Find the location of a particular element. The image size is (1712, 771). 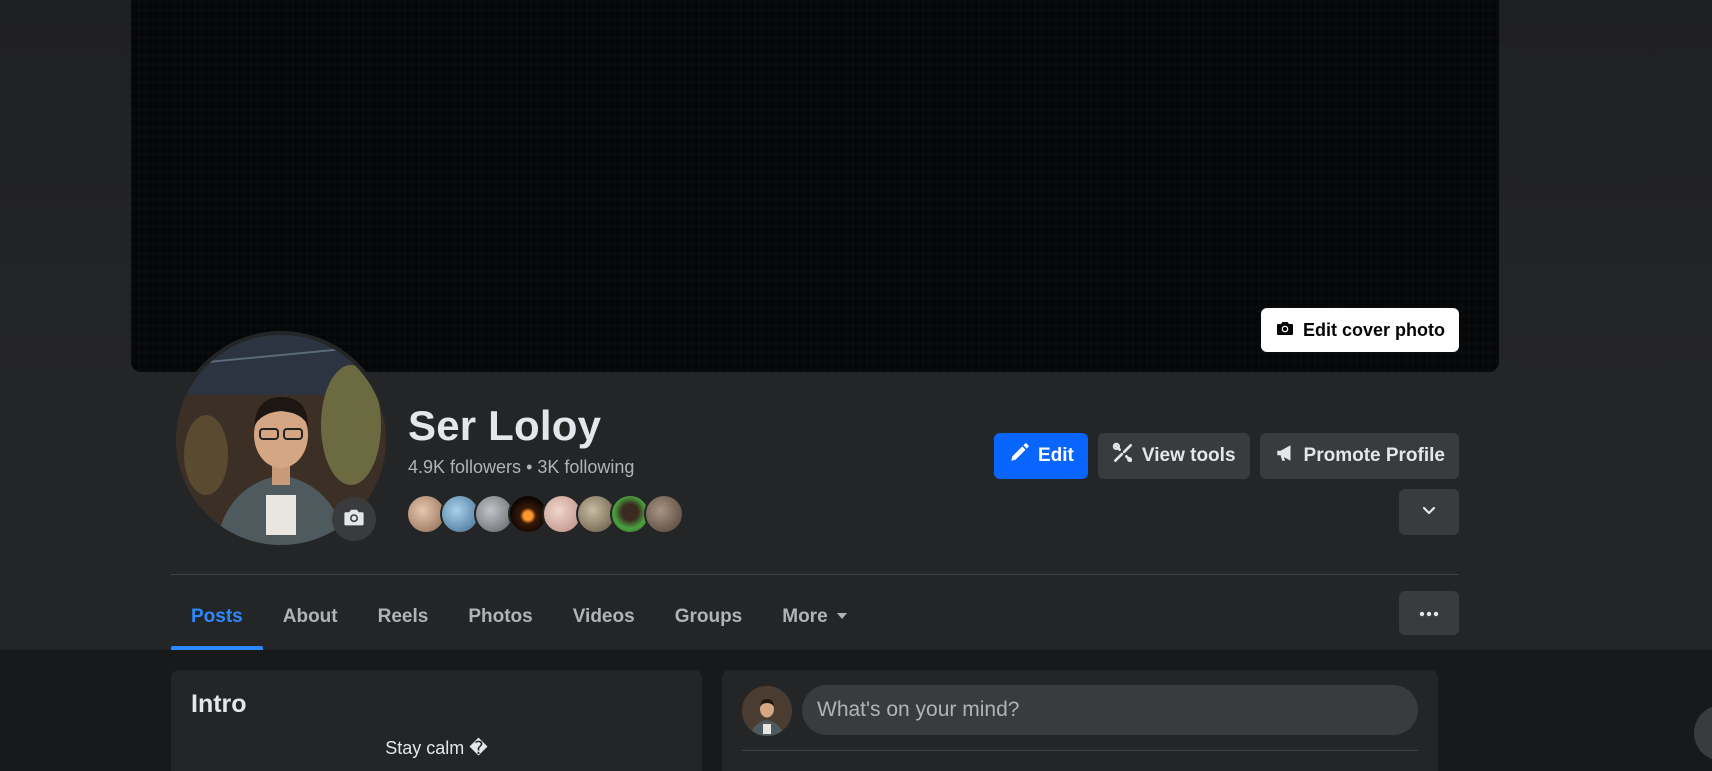

pencil-icon is located at coordinates (1019, 456).